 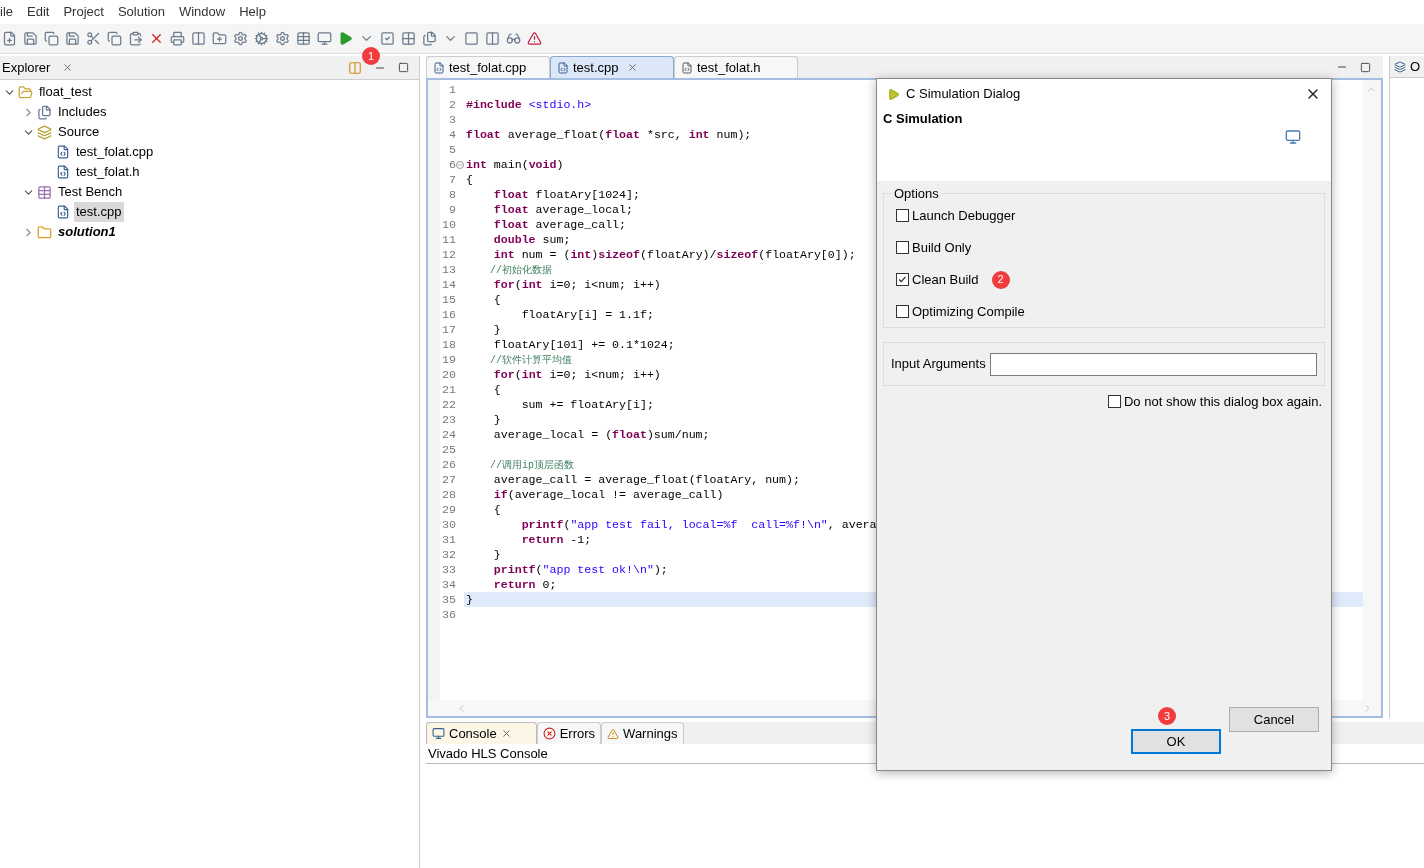 I want to click on editor-tab: test_folat.h, so click(x=736, y=67).